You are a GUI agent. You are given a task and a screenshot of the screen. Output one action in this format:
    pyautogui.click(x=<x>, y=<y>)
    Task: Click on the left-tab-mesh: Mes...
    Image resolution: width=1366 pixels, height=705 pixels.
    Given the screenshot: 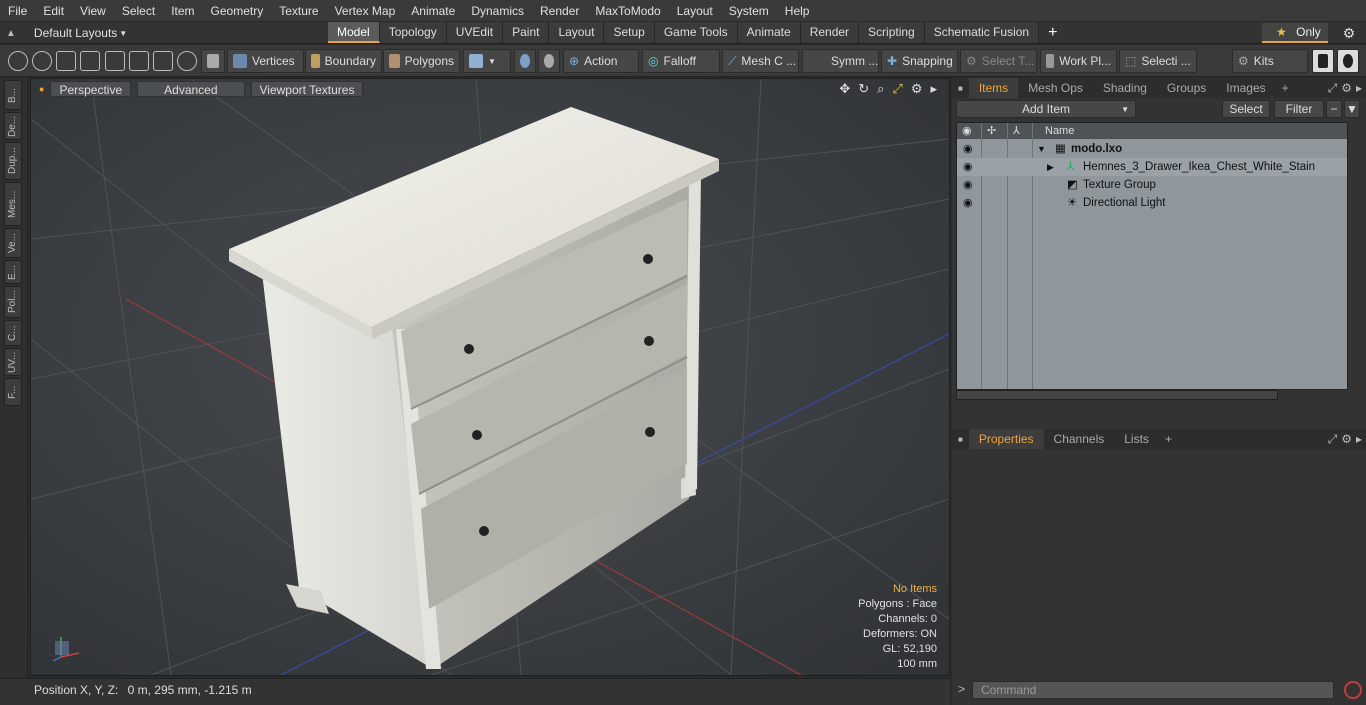 What is the action you would take?
    pyautogui.click(x=13, y=204)
    